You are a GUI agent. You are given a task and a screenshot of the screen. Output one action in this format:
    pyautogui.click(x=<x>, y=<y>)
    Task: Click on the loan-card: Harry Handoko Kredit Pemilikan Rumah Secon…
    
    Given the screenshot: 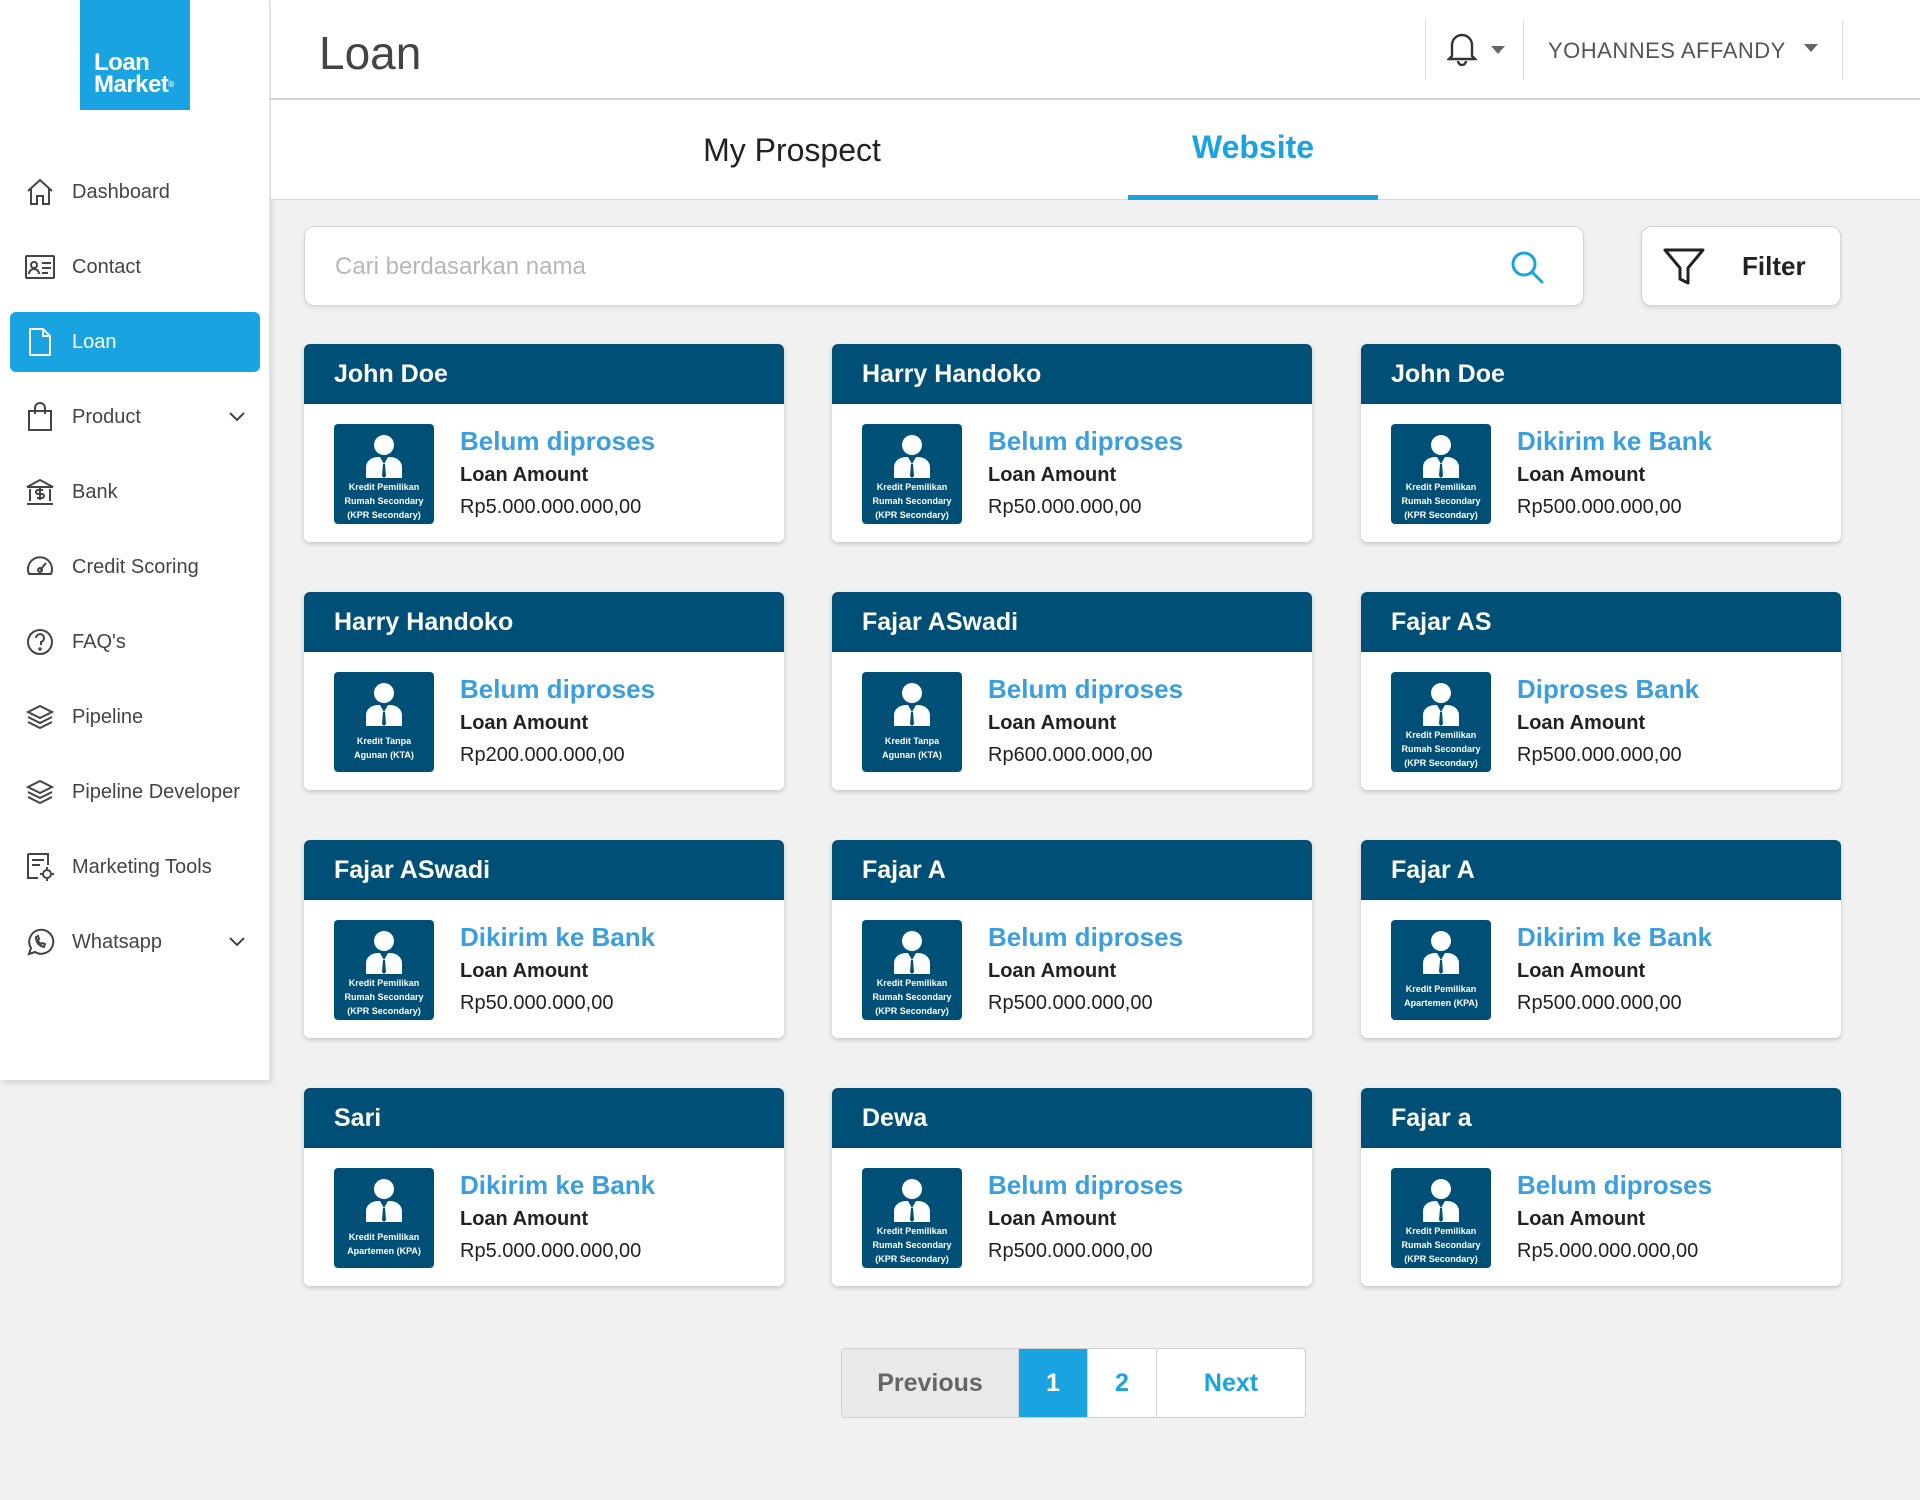 What is the action you would take?
    pyautogui.click(x=1072, y=443)
    